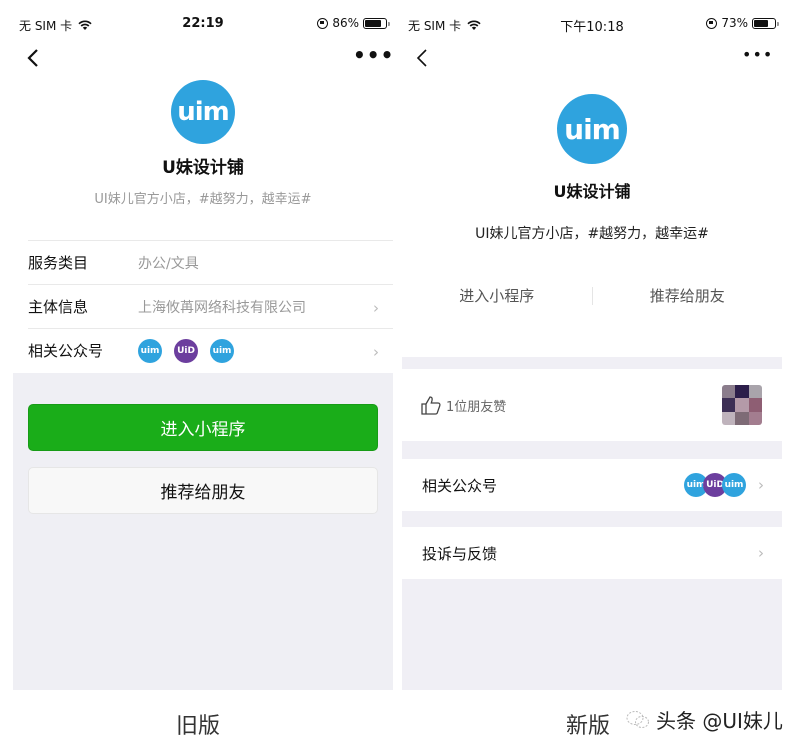 The image size is (800, 750). Describe the element at coordinates (168, 263) in the screenshot. I see `row-value: 办公/文具` at that location.